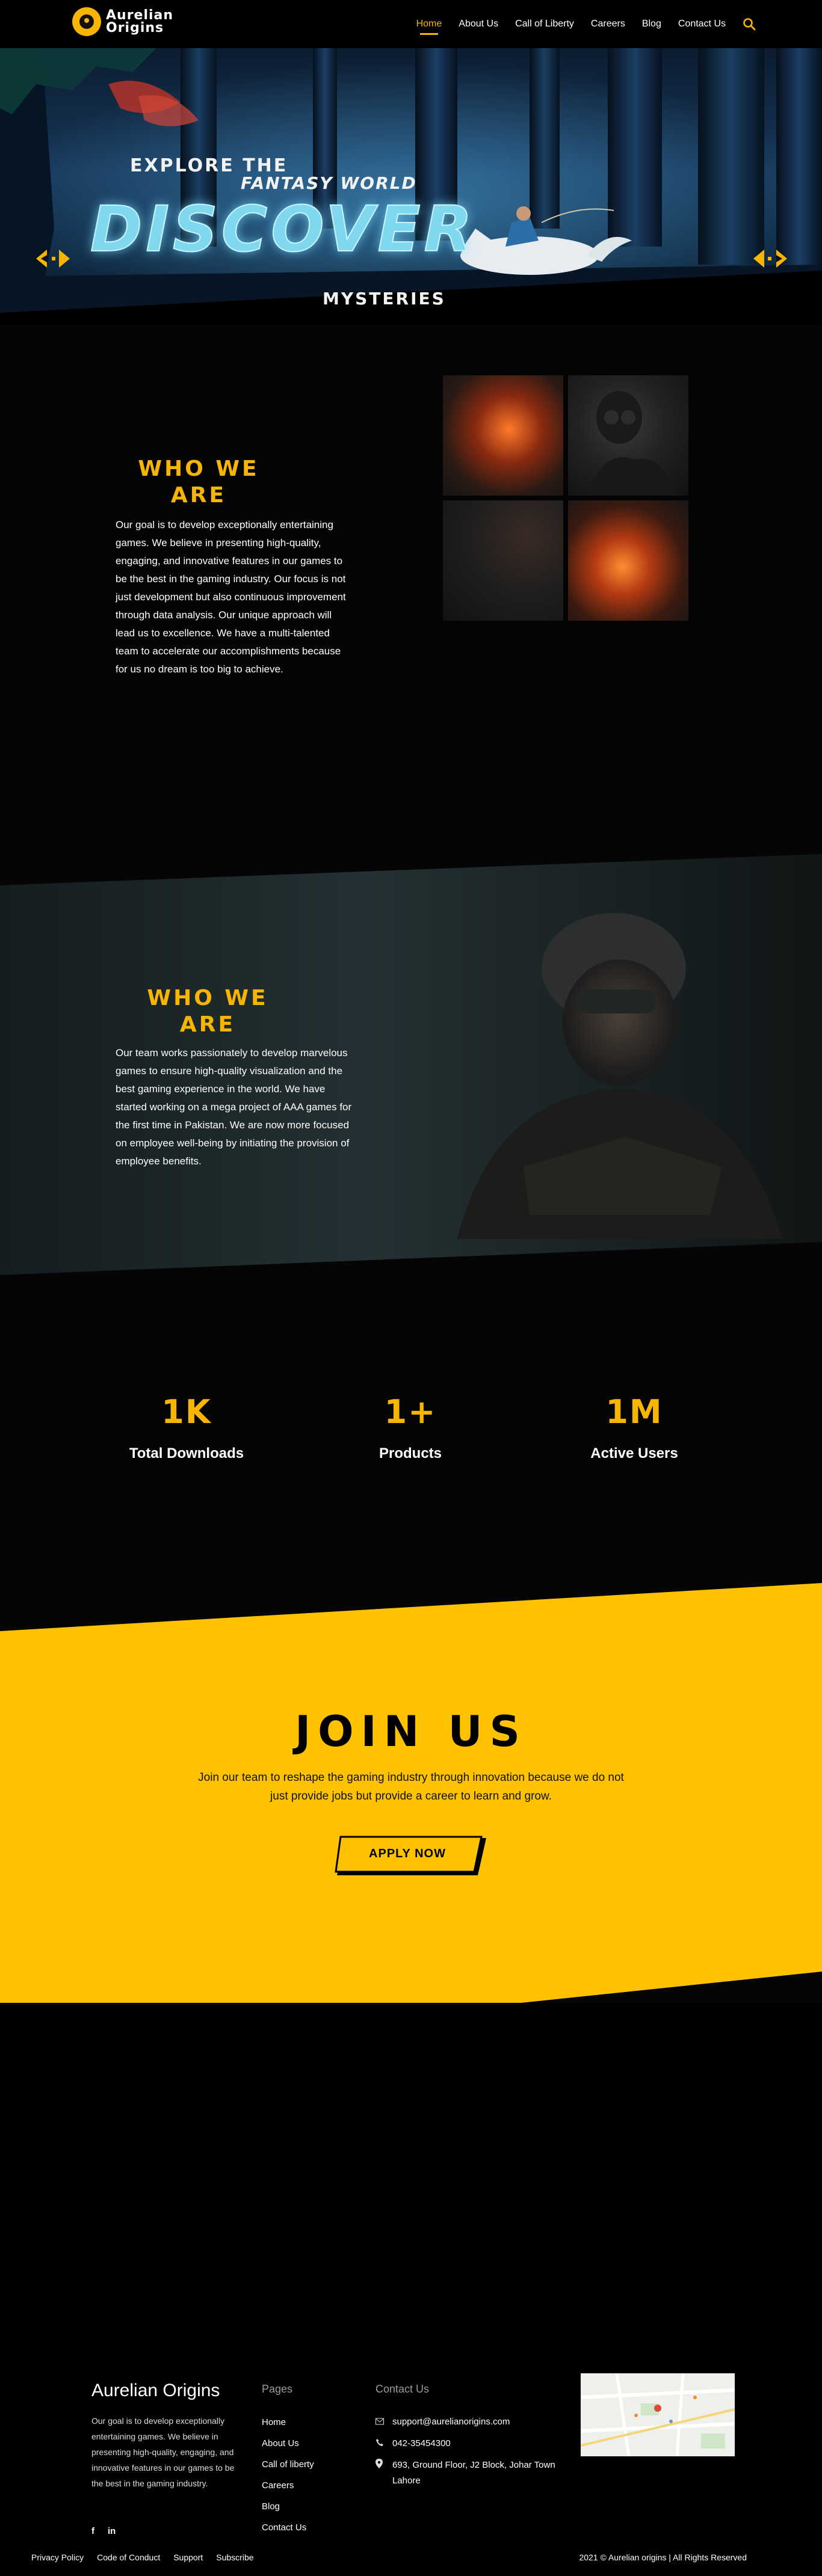 This screenshot has height=2576, width=822. Describe the element at coordinates (86, 21) in the screenshot. I see `brand-logo-icon` at that location.